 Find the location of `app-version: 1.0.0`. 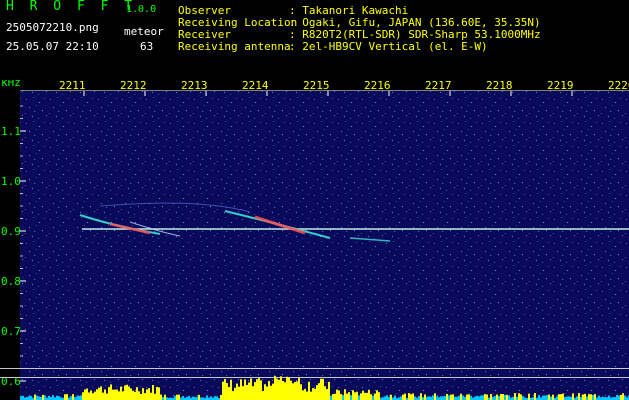

app-version: 1.0.0 is located at coordinates (141, 9).